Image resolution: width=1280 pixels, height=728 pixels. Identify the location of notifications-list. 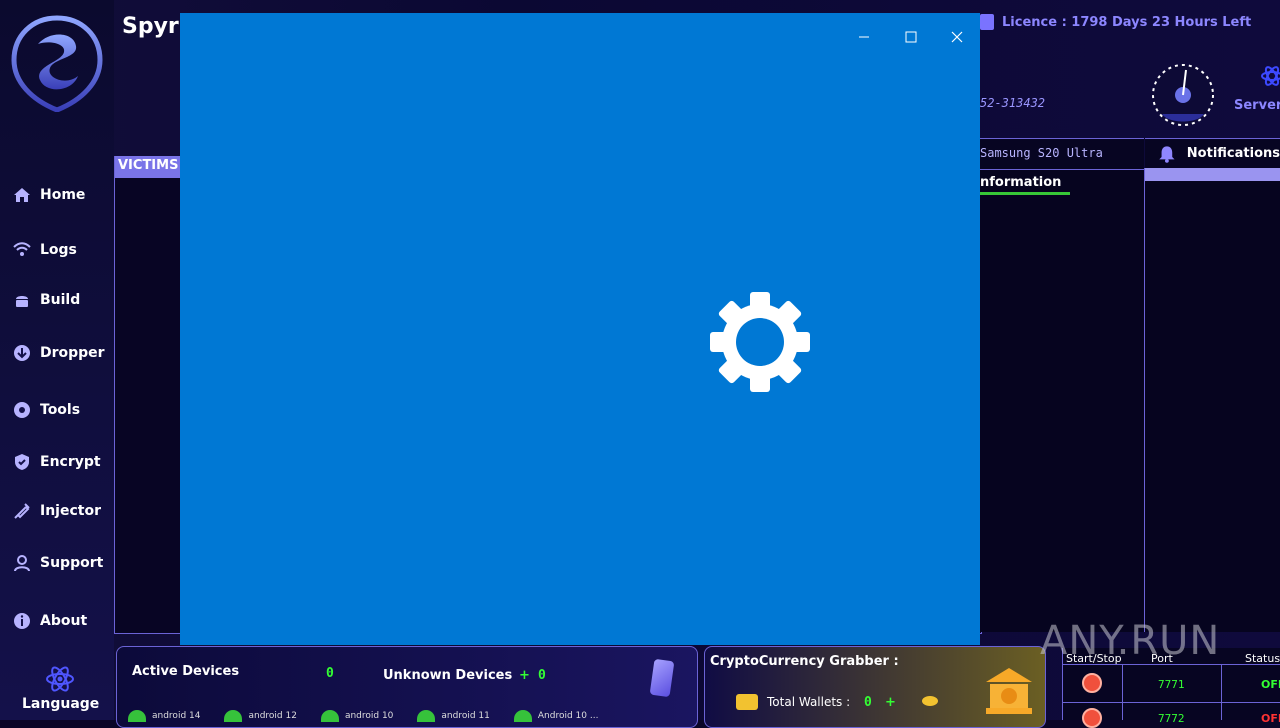
(1212, 406).